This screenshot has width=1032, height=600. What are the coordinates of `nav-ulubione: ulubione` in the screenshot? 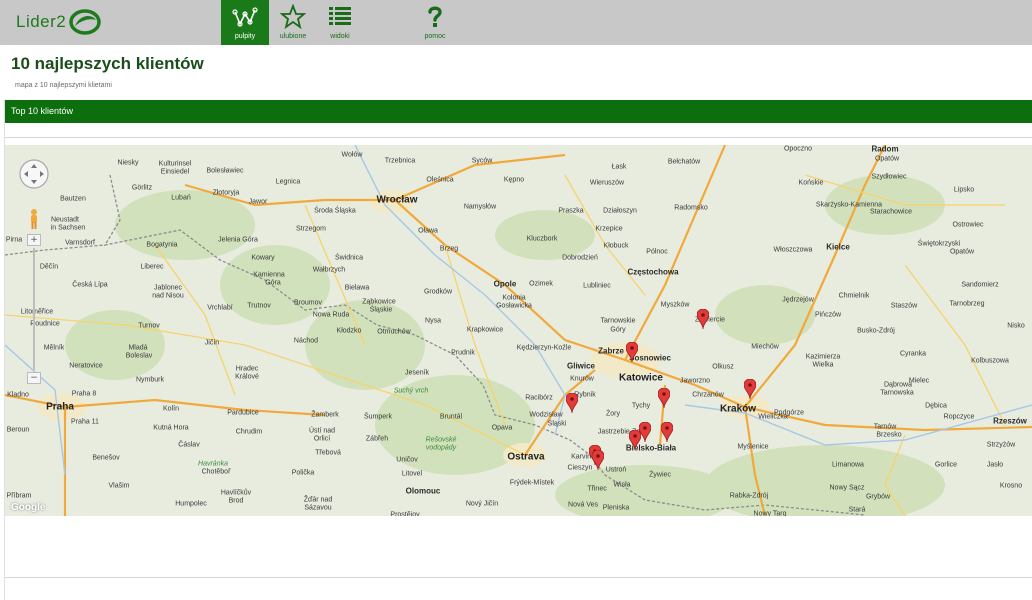 It's located at (293, 22).